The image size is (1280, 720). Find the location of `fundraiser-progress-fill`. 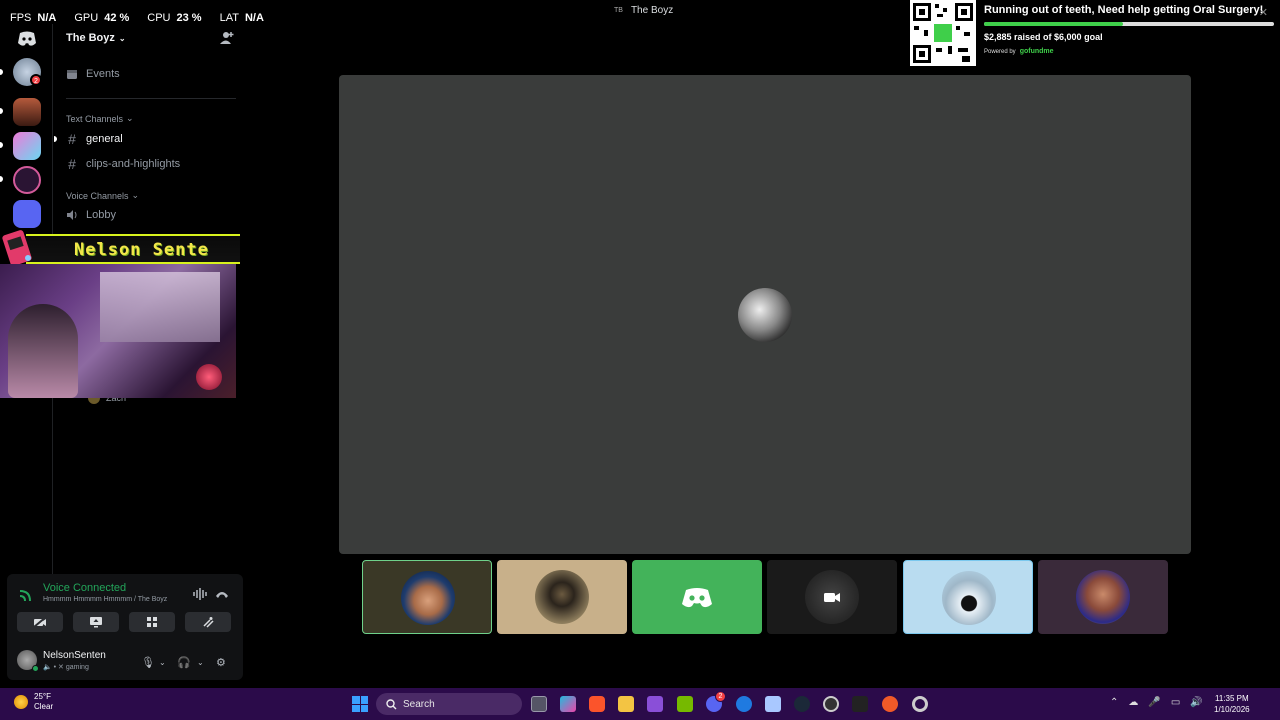

fundraiser-progress-fill is located at coordinates (1054, 24).